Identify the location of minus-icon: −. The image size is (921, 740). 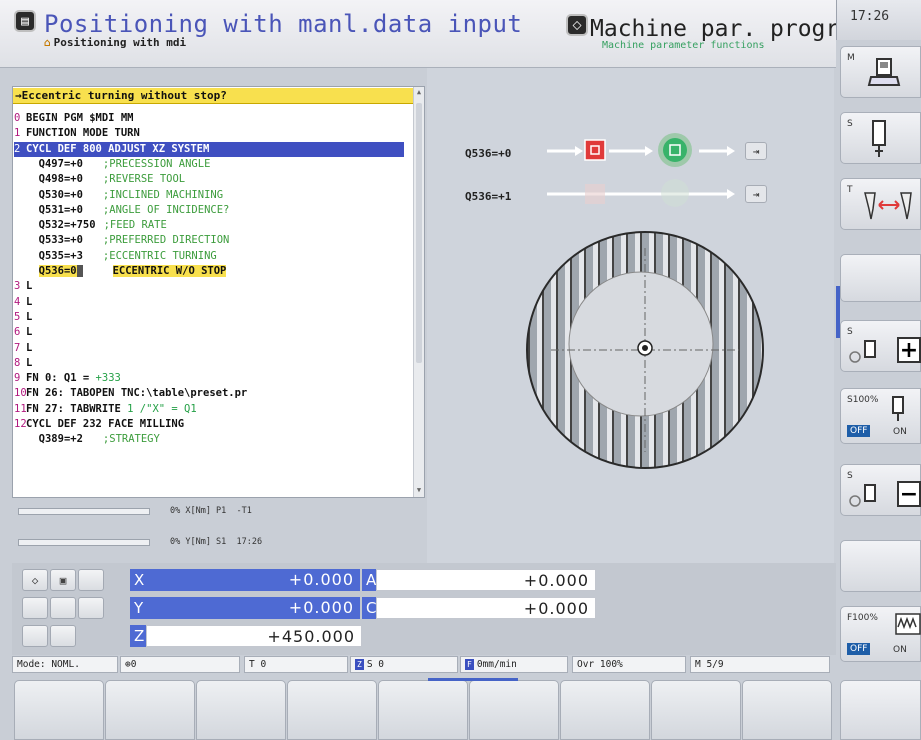
(909, 494).